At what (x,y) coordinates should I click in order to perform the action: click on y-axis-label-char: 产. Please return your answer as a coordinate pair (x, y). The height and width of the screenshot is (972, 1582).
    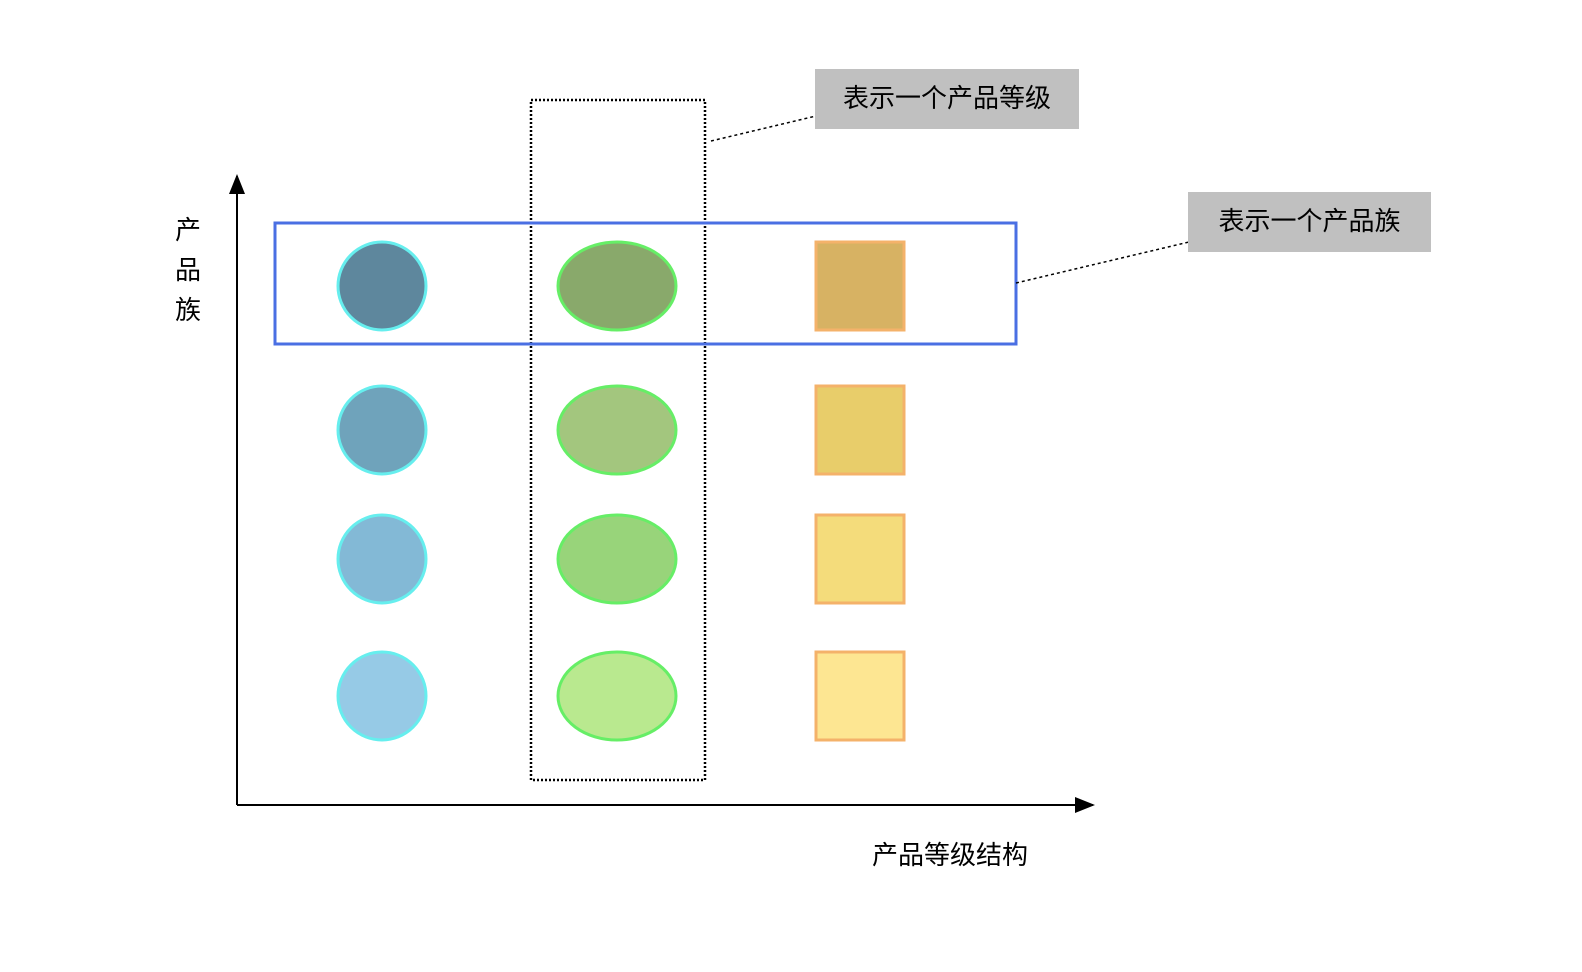
    Looking at the image, I should click on (187, 231).